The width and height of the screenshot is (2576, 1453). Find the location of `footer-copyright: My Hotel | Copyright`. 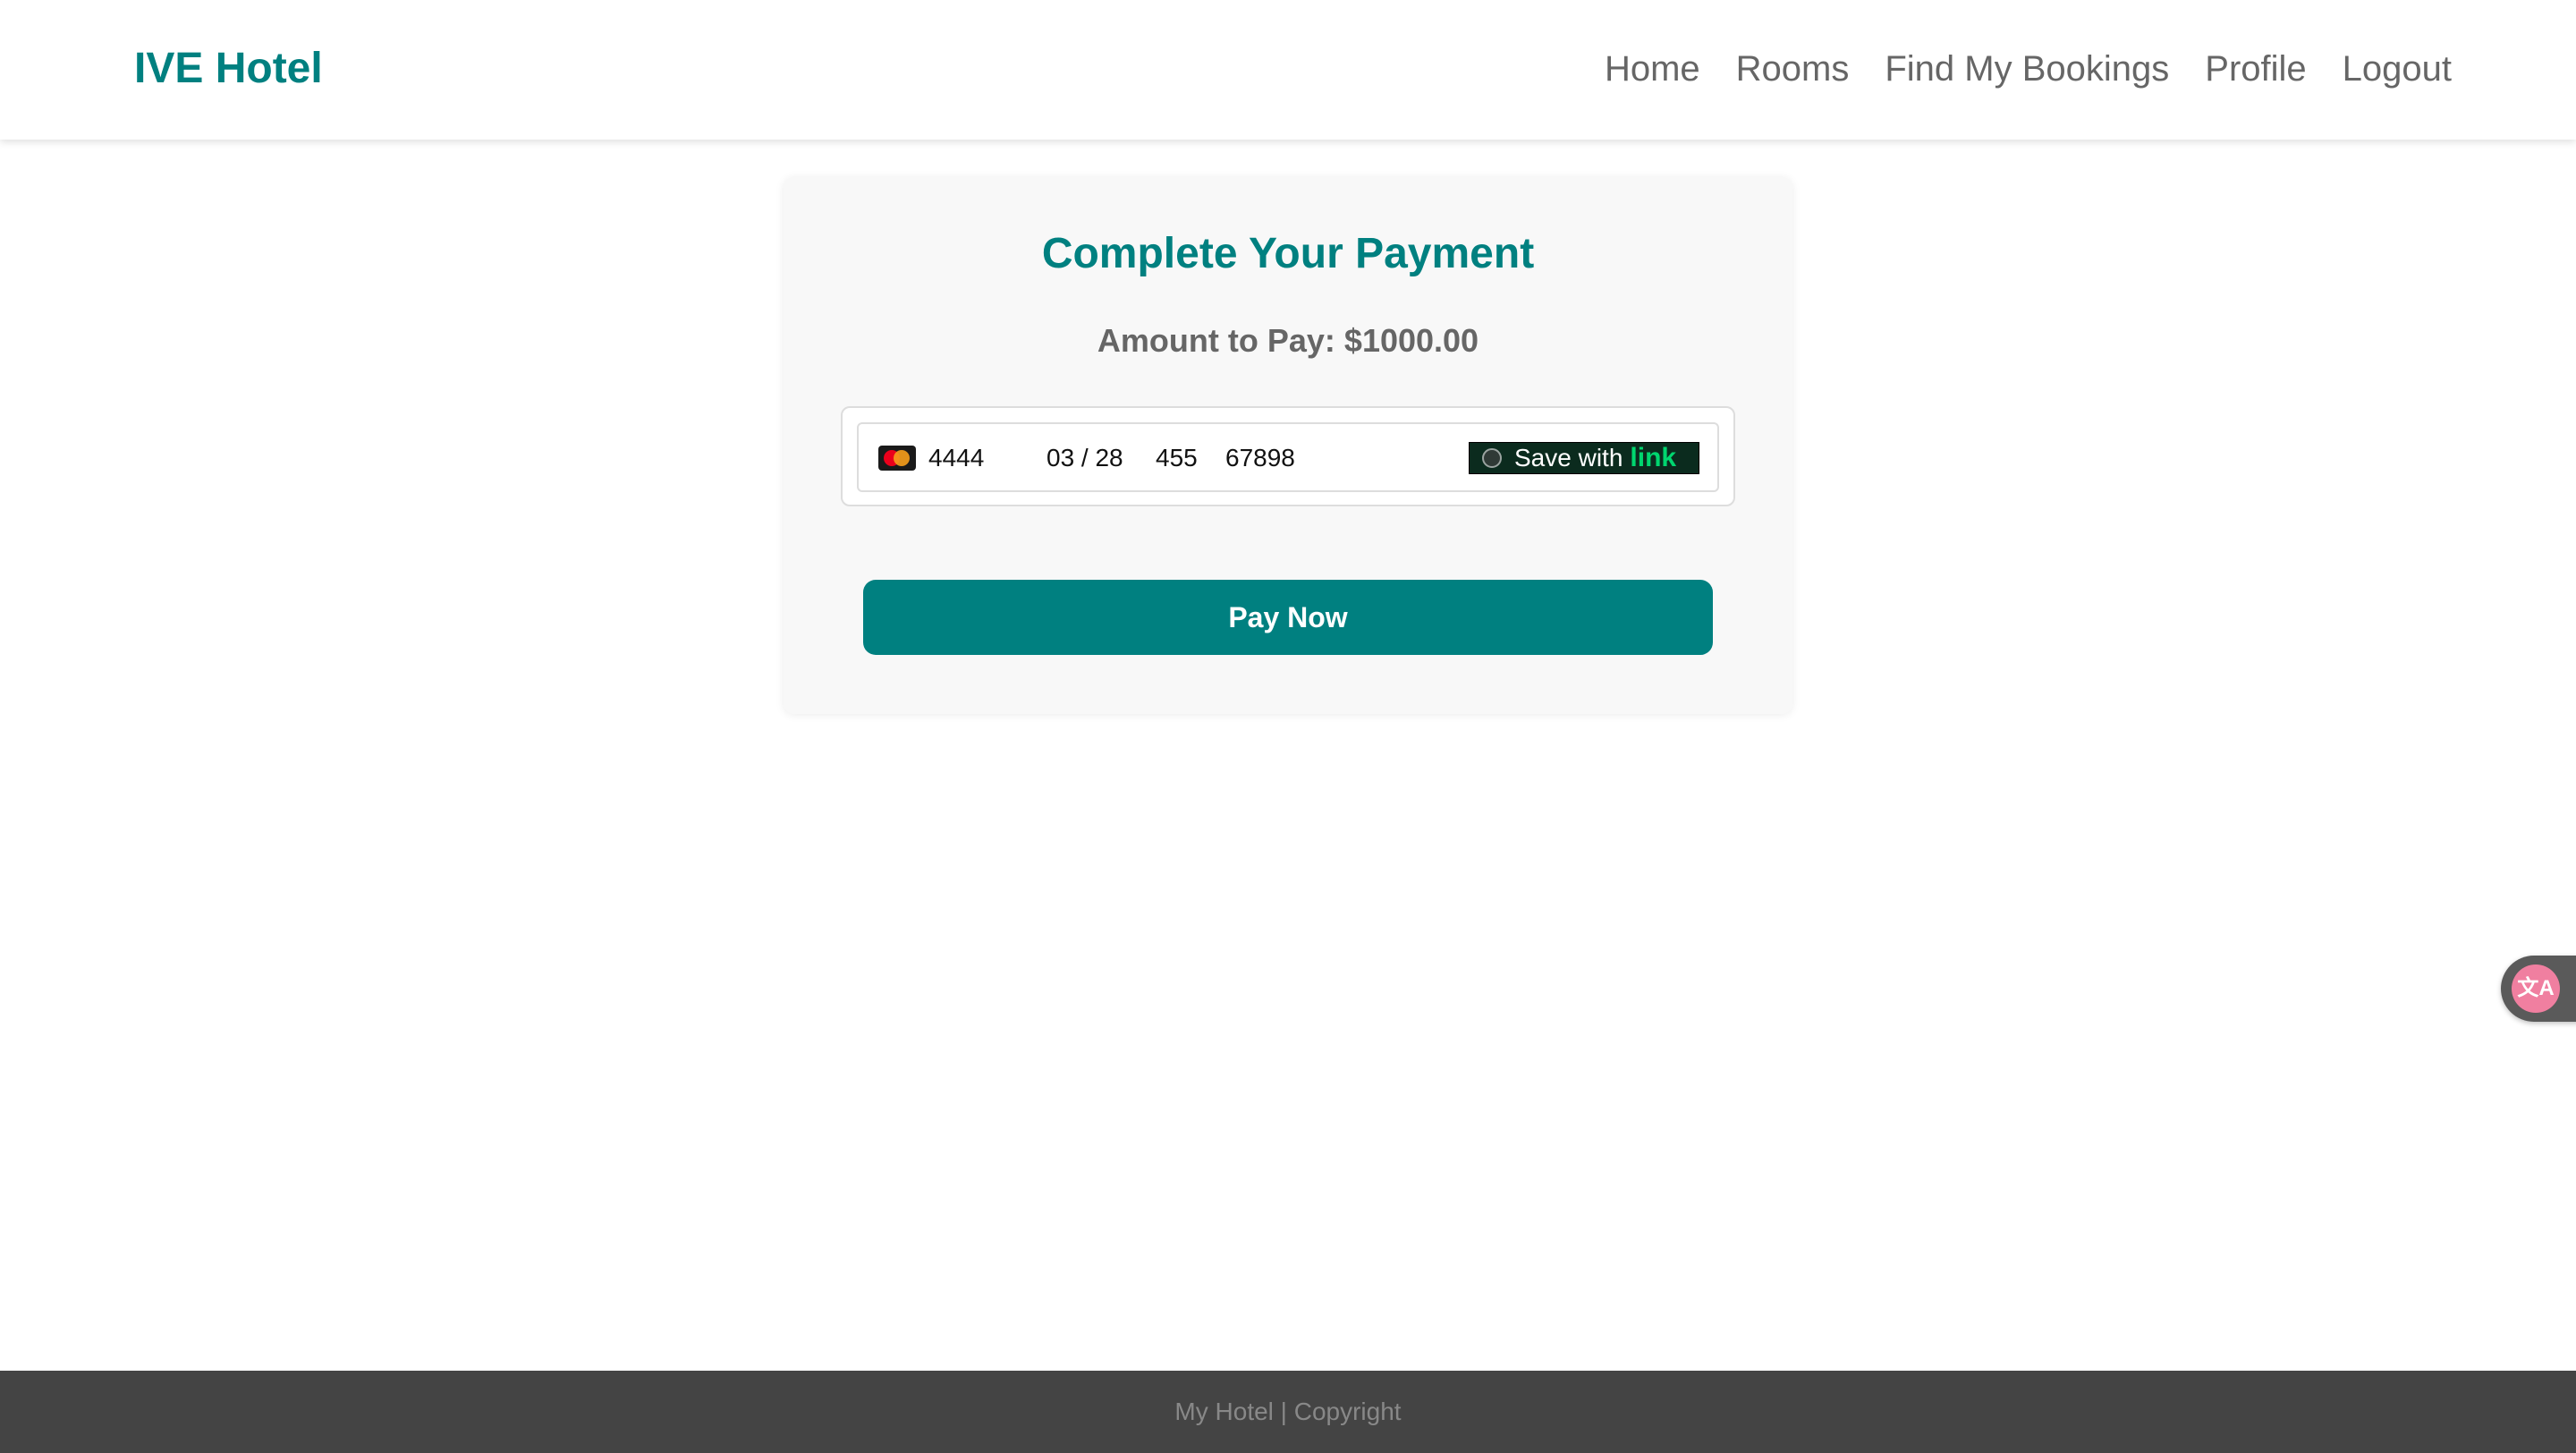

footer-copyright: My Hotel | Copyright is located at coordinates (1288, 1411).